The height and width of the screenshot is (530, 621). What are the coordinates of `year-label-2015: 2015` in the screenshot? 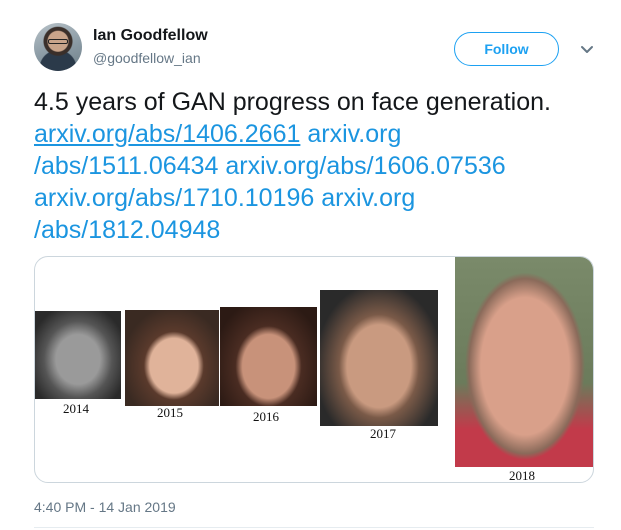 It's located at (170, 412).